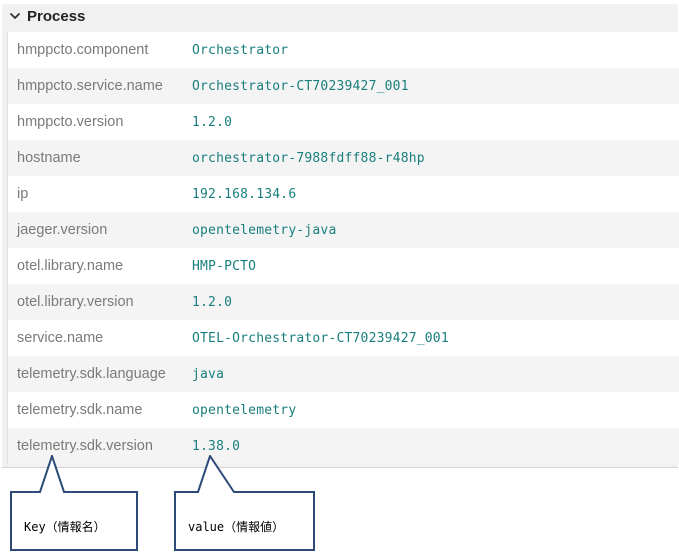 The image size is (679, 552). What do you see at coordinates (308, 158) in the screenshot?
I see `tag-value: orchestrator-7988fdff88-r48hp` at bounding box center [308, 158].